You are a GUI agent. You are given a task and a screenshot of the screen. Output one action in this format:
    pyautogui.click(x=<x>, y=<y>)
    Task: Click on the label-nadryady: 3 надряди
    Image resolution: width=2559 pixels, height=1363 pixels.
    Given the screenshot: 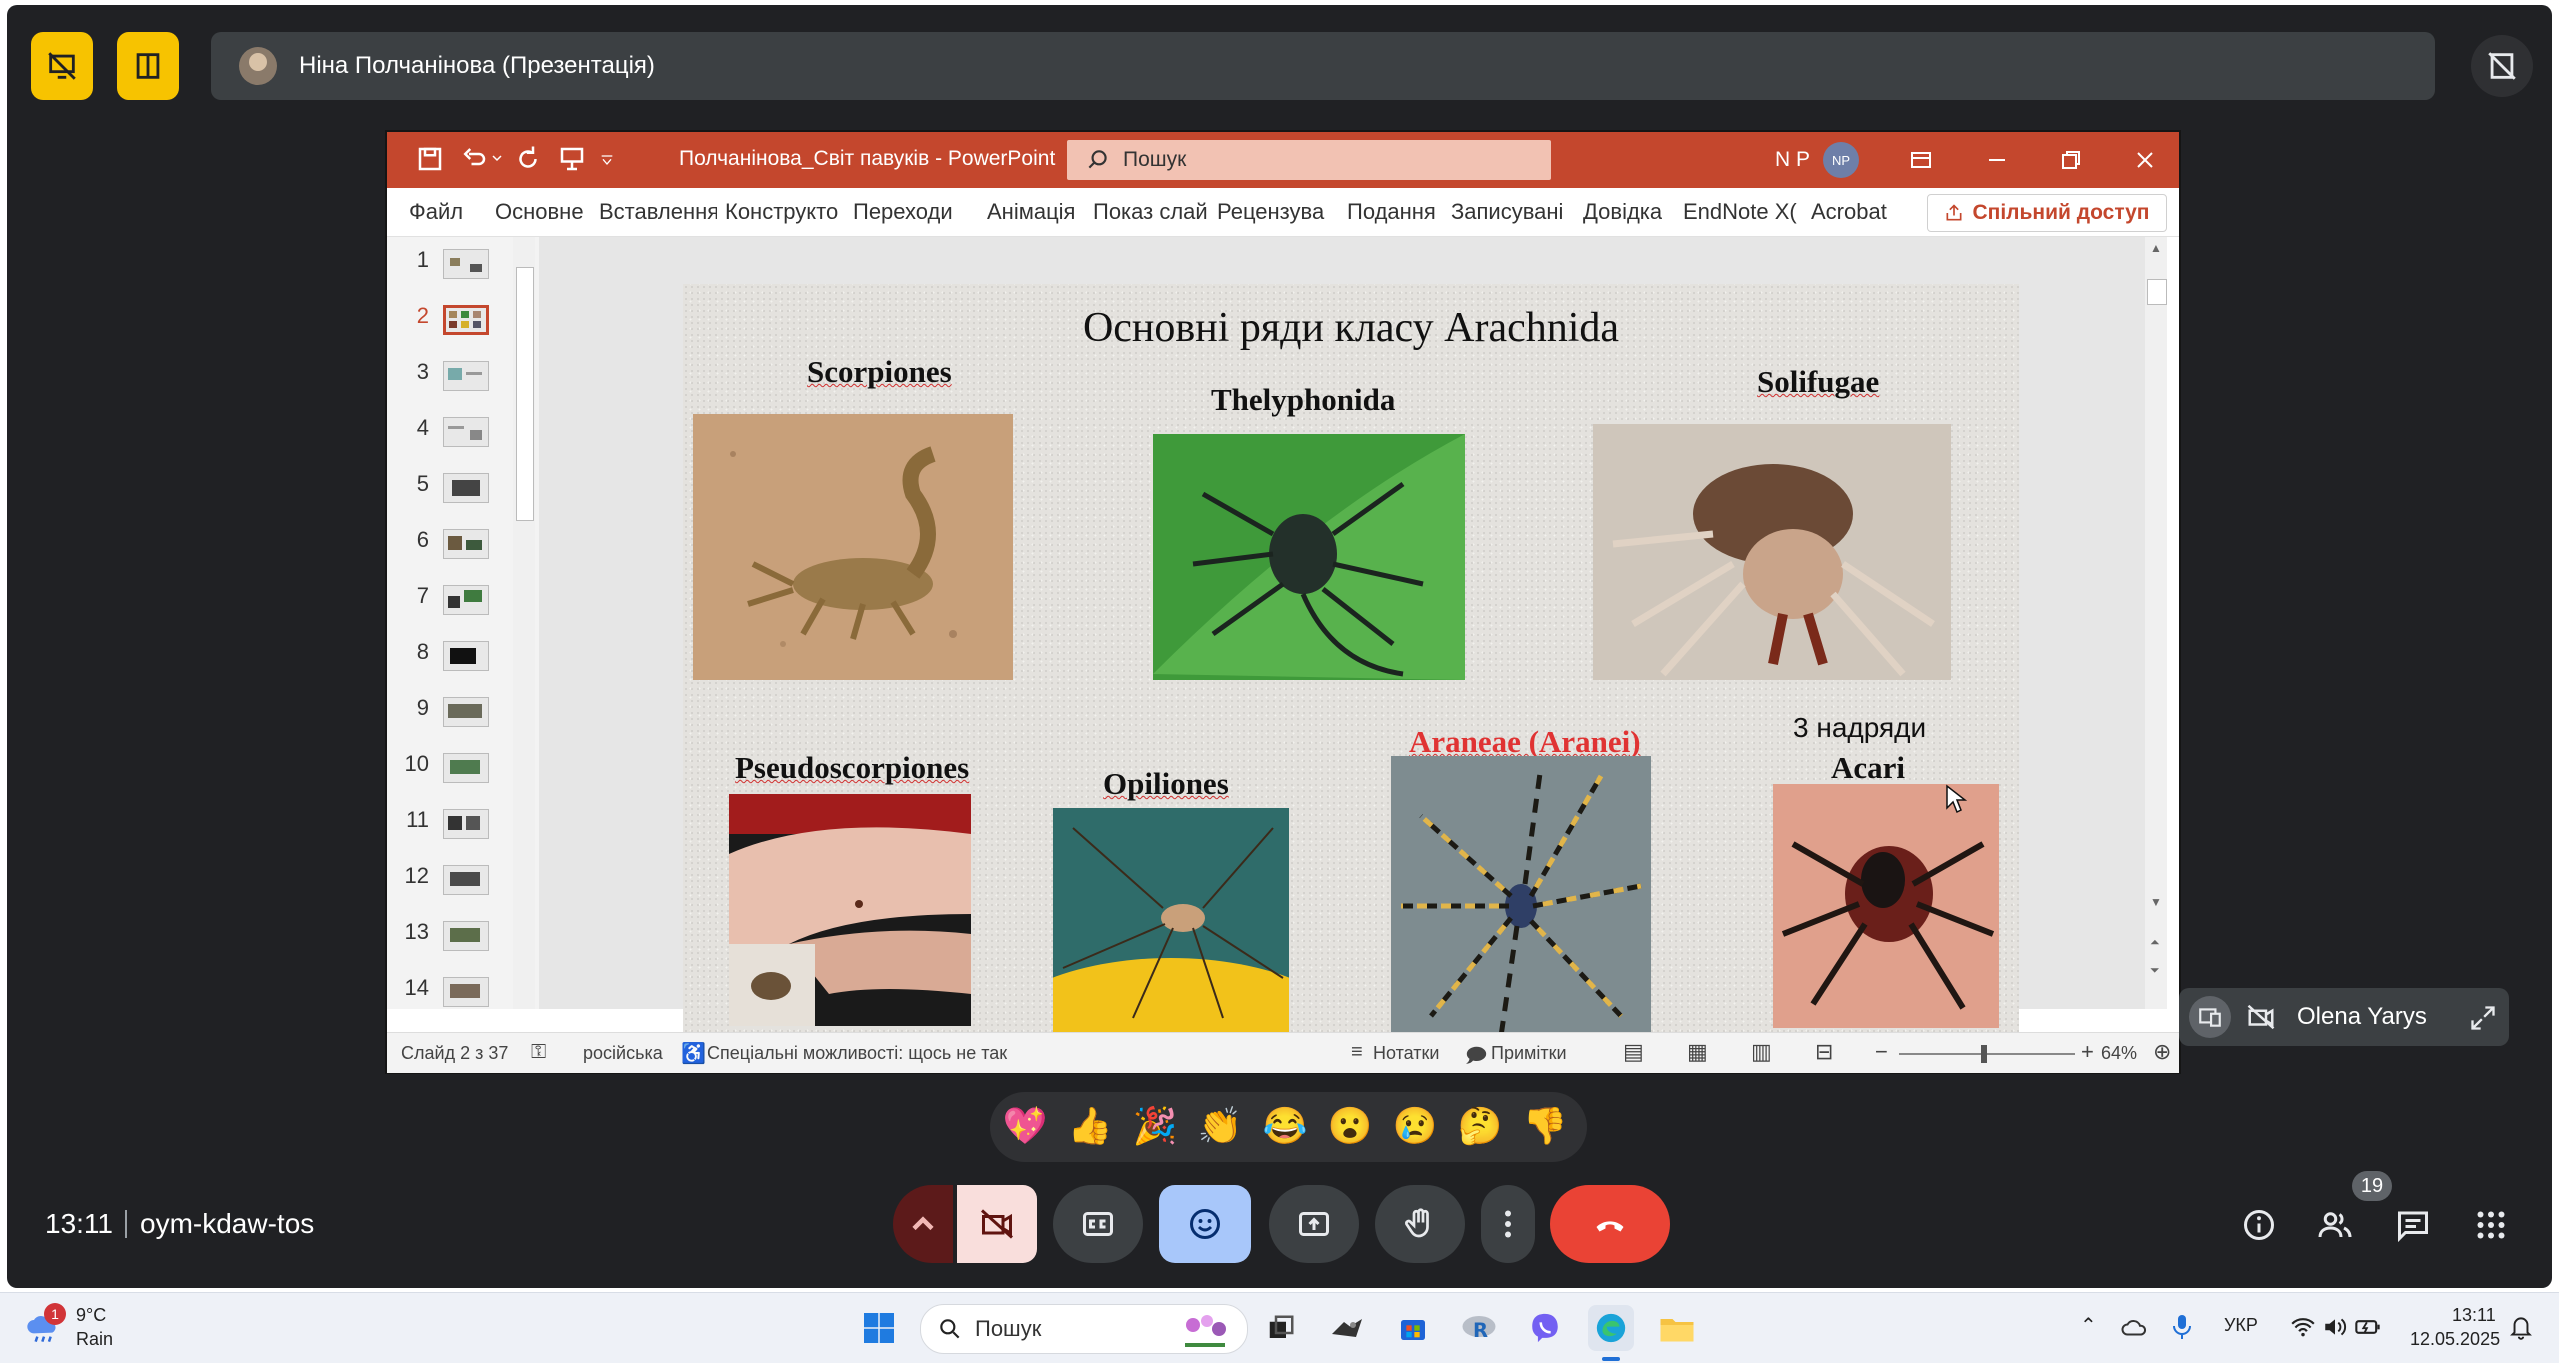 What is the action you would take?
    pyautogui.click(x=1859, y=728)
    